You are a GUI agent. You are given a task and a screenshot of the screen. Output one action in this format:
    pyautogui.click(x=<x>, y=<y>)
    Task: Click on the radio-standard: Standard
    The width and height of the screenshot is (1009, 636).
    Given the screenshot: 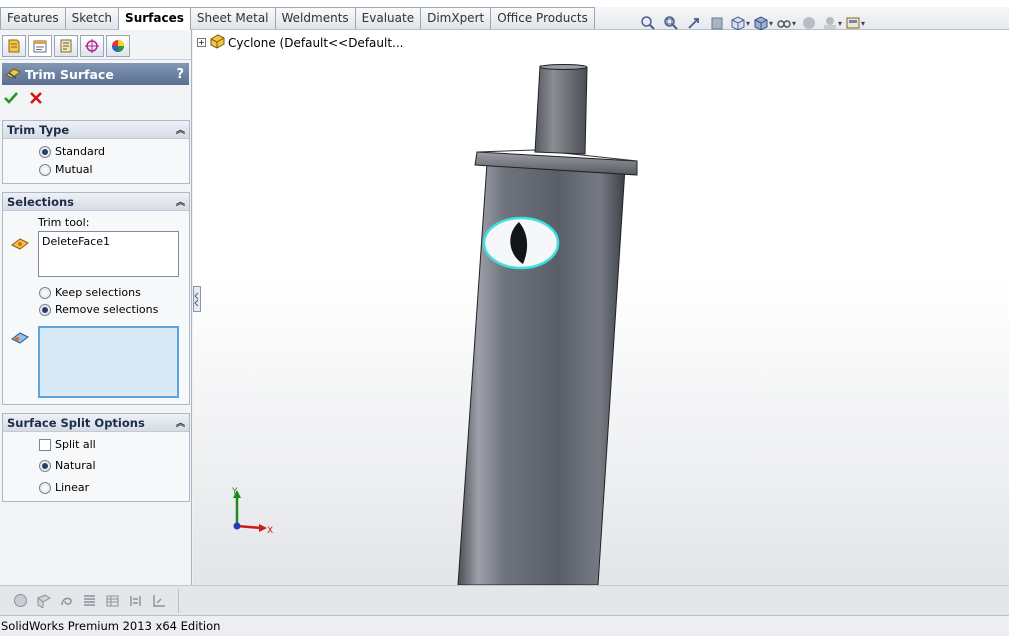 What is the action you would take?
    pyautogui.click(x=72, y=151)
    